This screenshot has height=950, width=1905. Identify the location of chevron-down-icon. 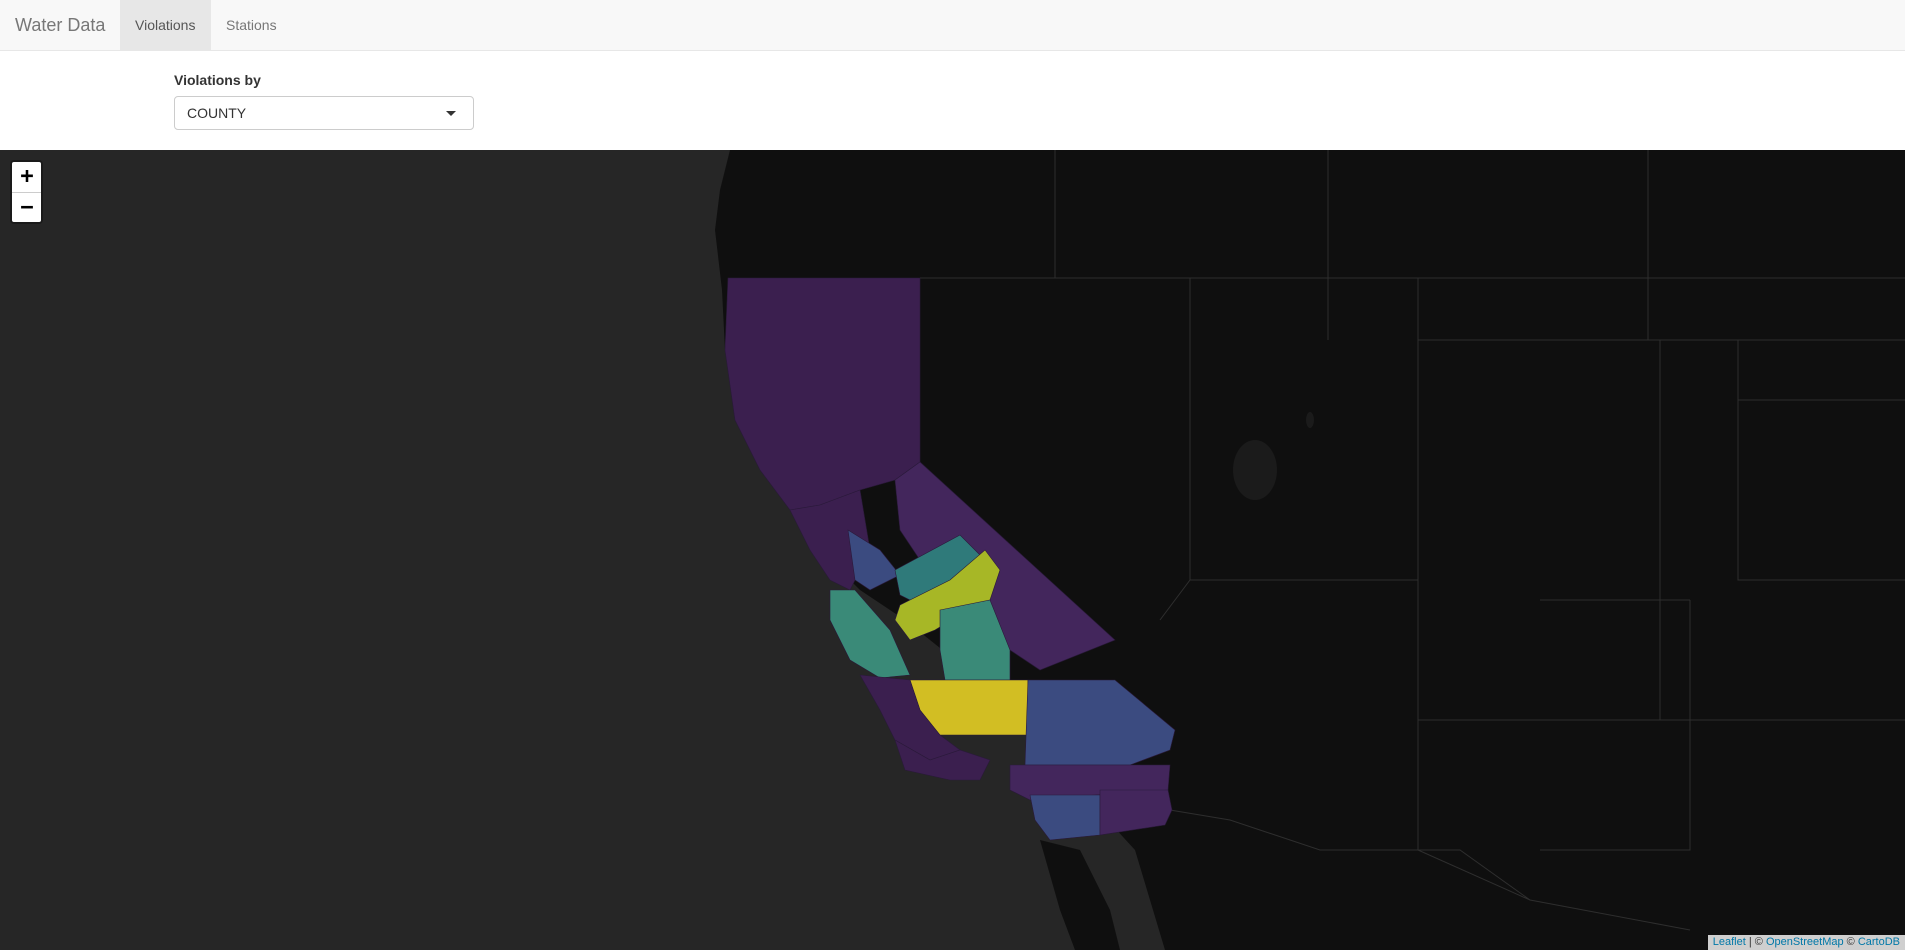
(451, 113).